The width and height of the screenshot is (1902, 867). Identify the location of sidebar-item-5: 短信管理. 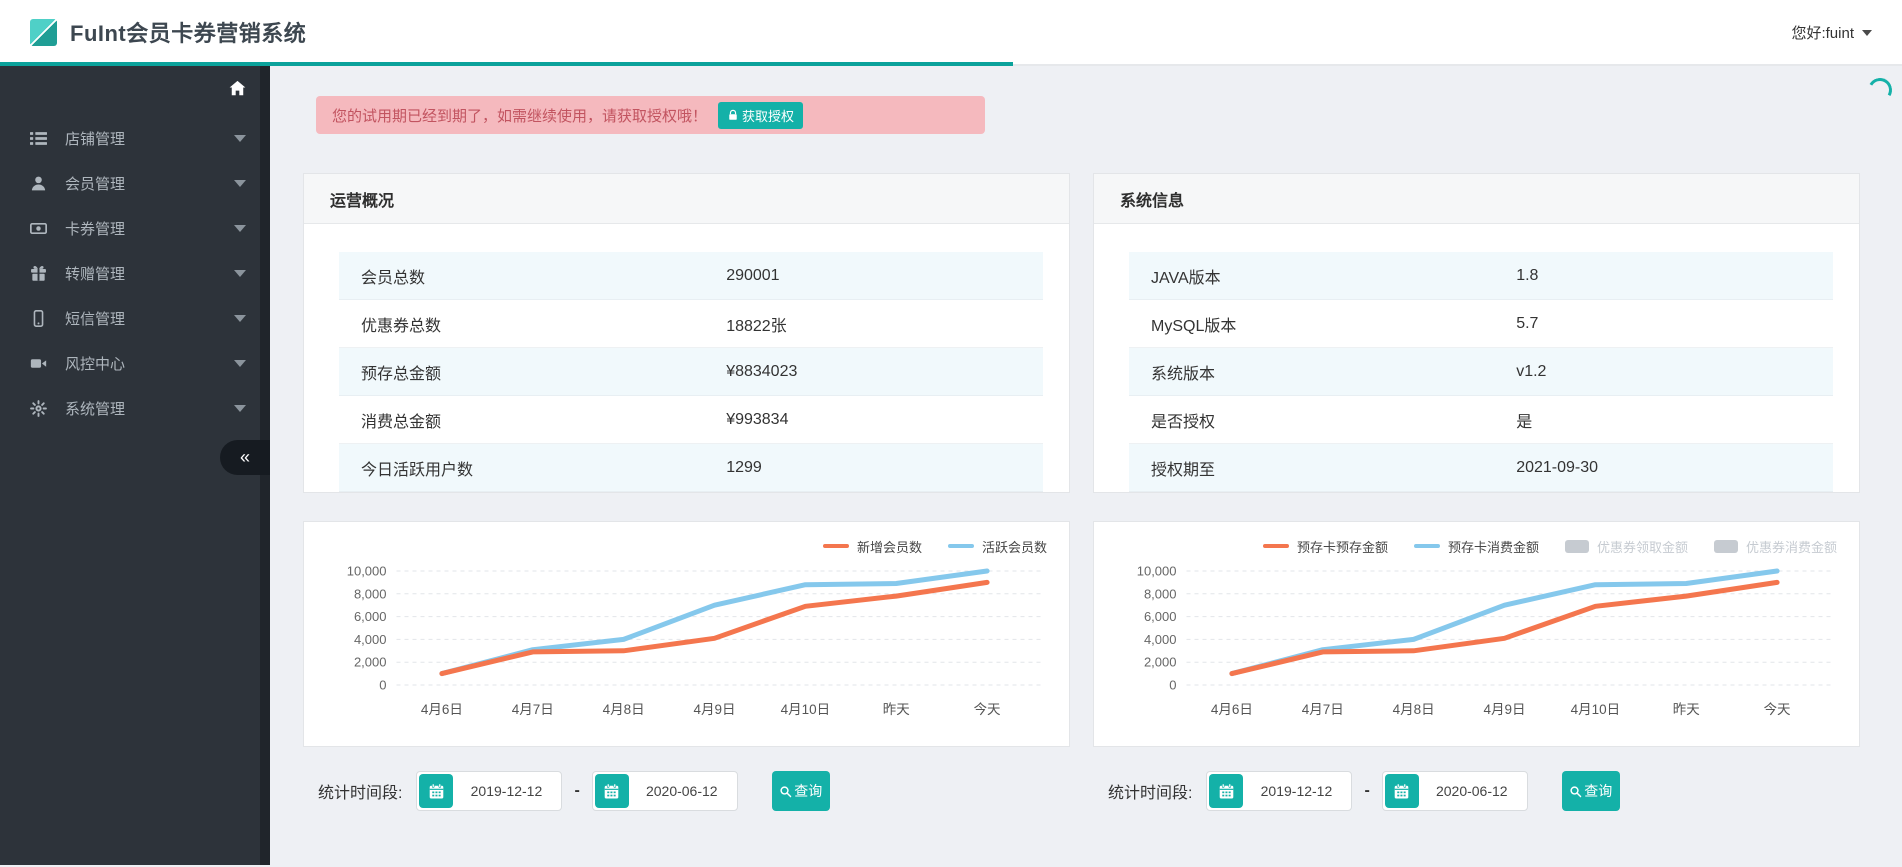
(135, 318).